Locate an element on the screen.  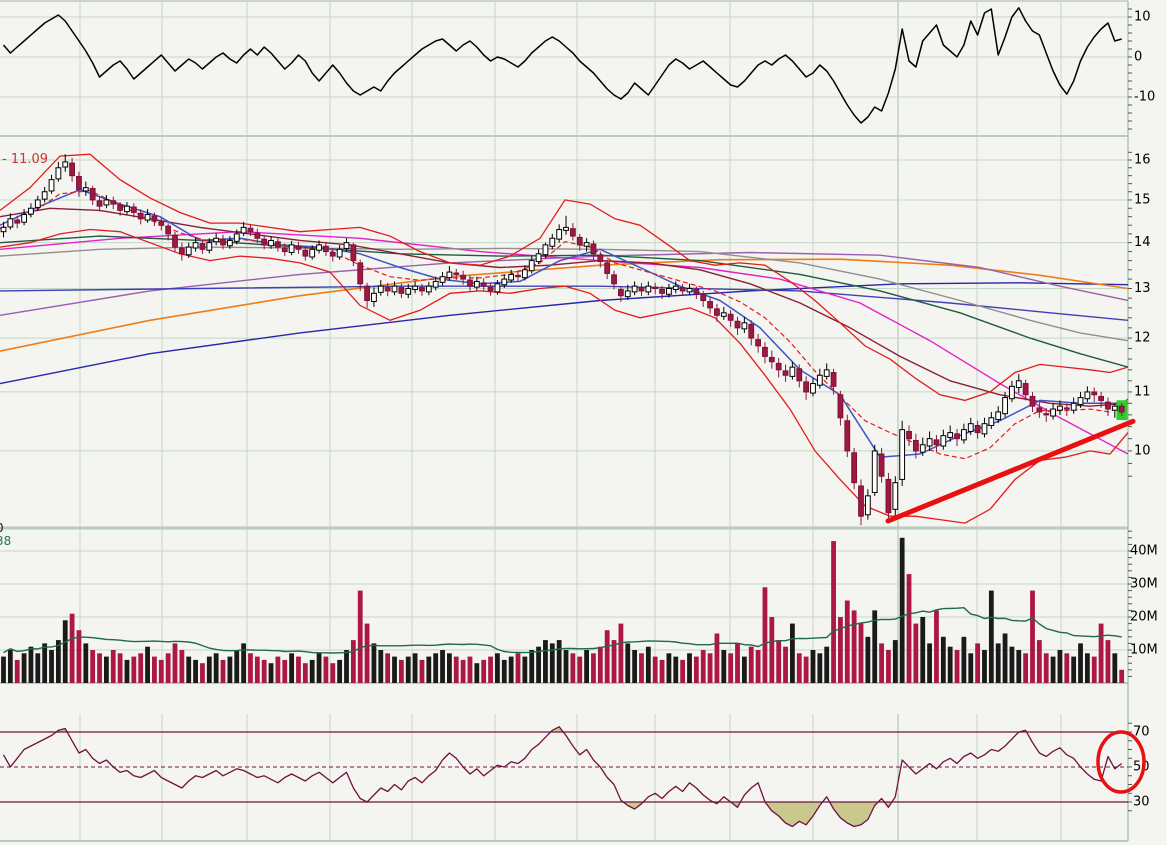
rsi-axis-label: 30 is located at coordinates (1141, 802).